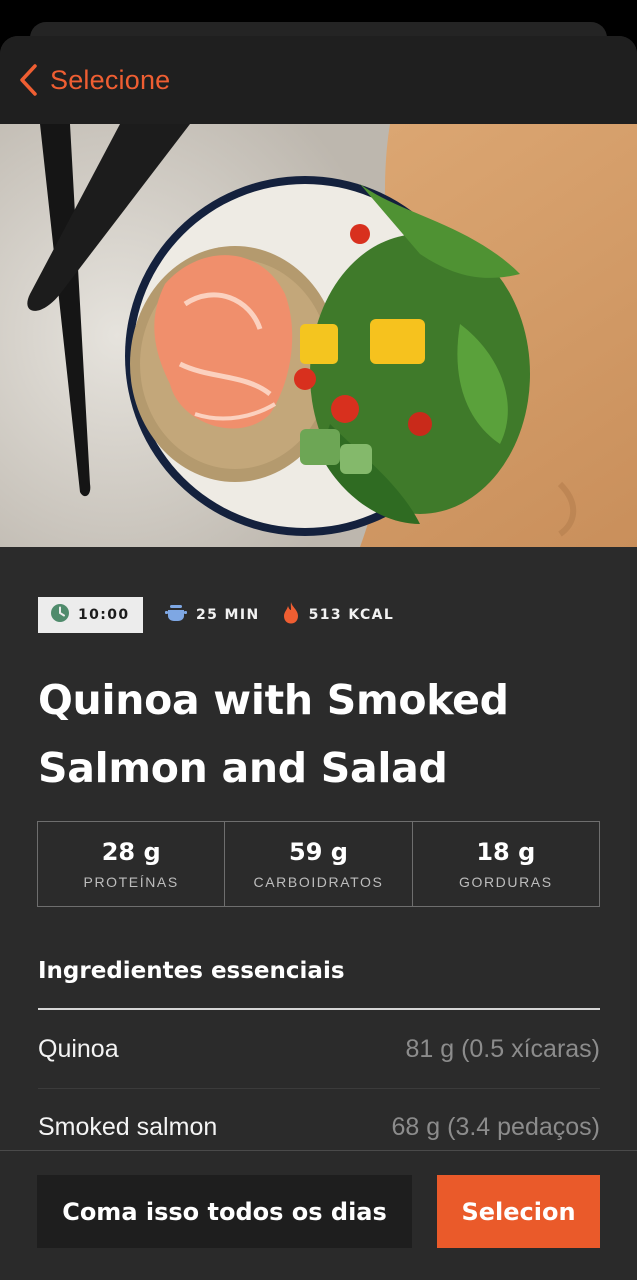 This screenshot has height=1280, width=637. I want to click on recipe-title: Quinoa with Smoked Salmon and Salad, so click(273, 734).